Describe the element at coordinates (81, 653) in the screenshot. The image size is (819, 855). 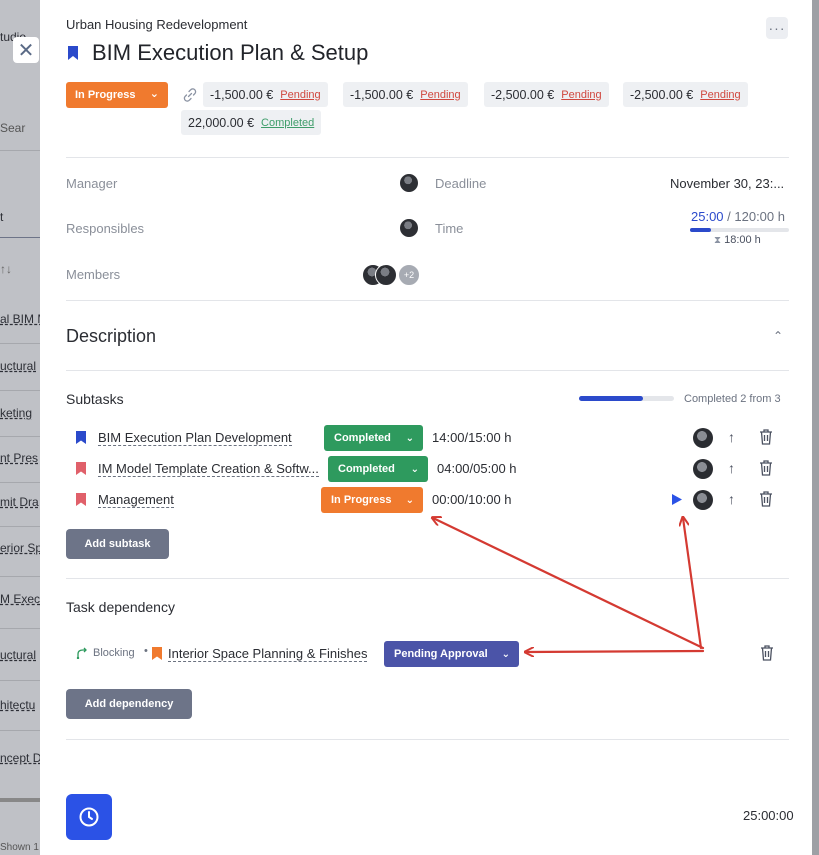
I see `blocking-icon` at that location.